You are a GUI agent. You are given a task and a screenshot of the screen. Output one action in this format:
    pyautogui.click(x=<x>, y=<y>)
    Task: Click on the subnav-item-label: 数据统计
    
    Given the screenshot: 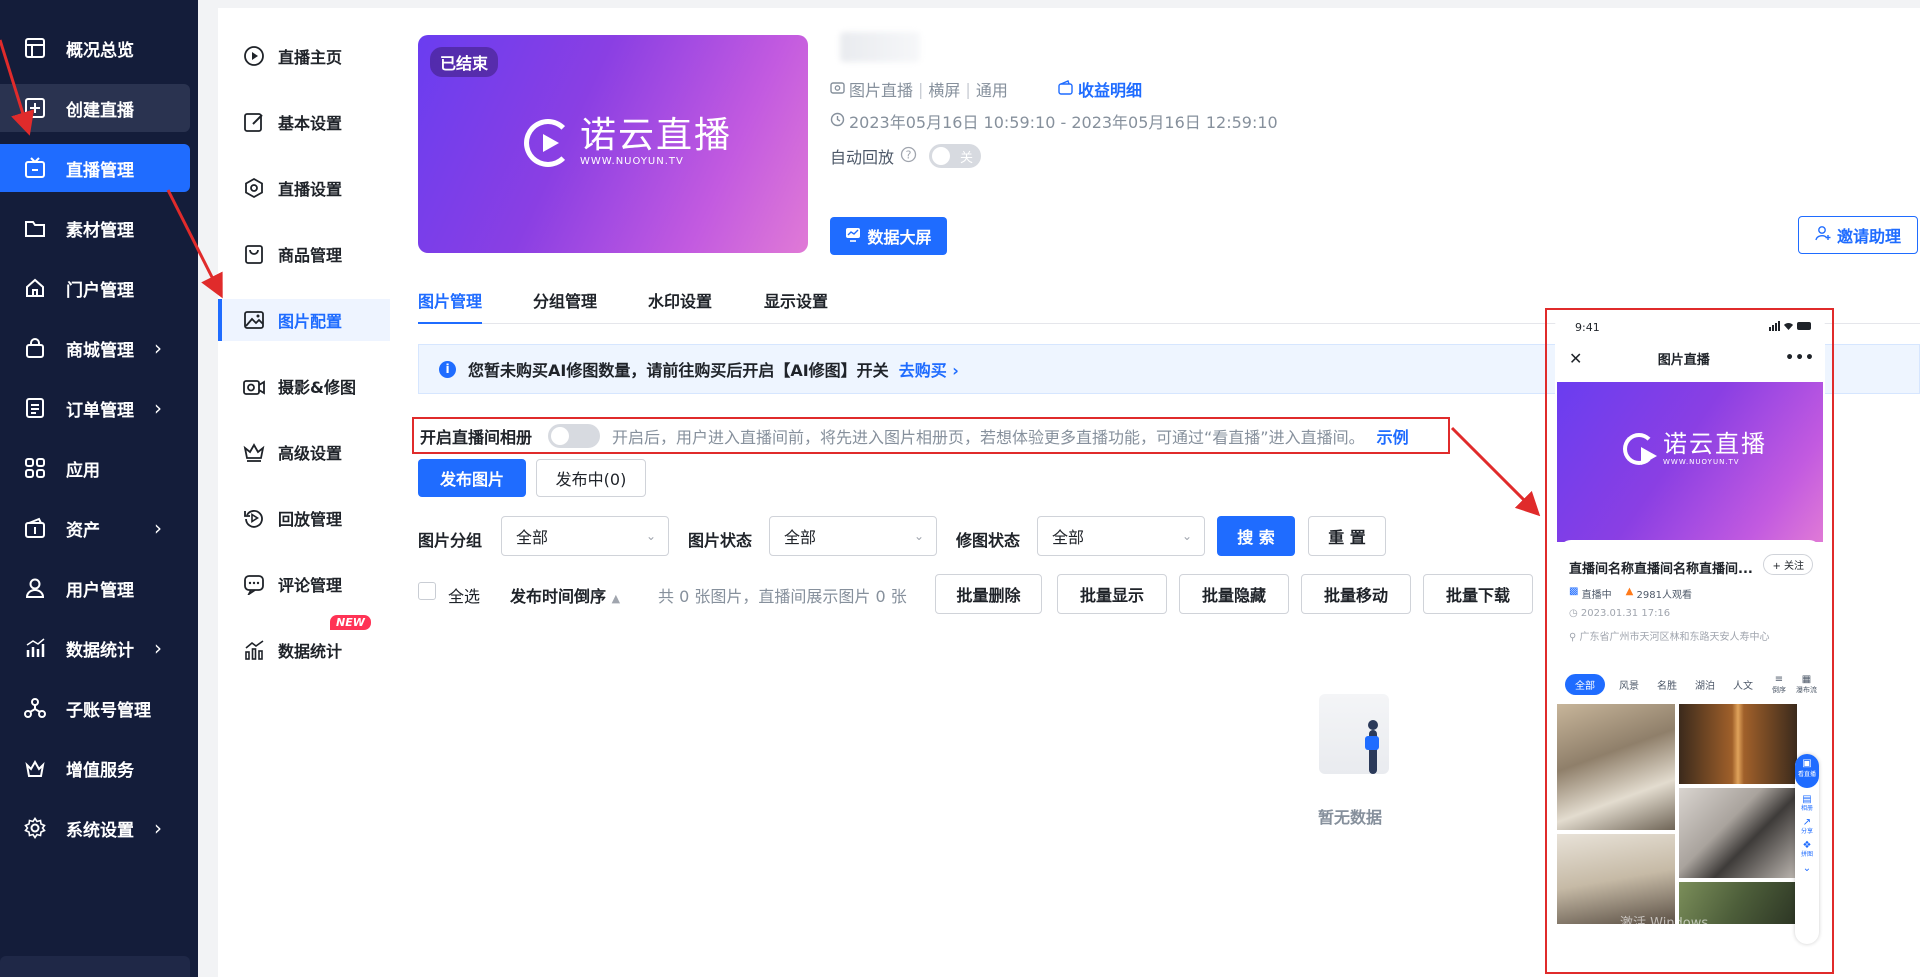 What is the action you would take?
    pyautogui.click(x=310, y=651)
    